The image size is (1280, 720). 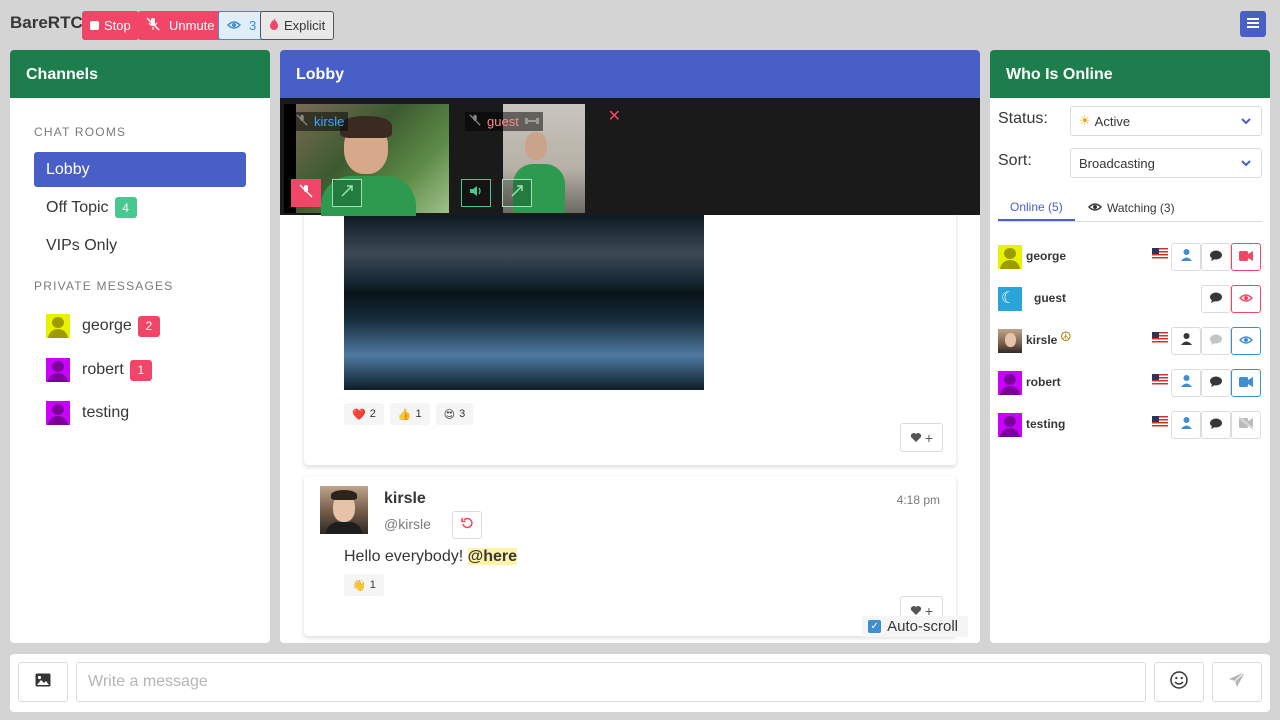 What do you see at coordinates (140, 245) in the screenshot?
I see `room-vips-only: VIPs Only` at bounding box center [140, 245].